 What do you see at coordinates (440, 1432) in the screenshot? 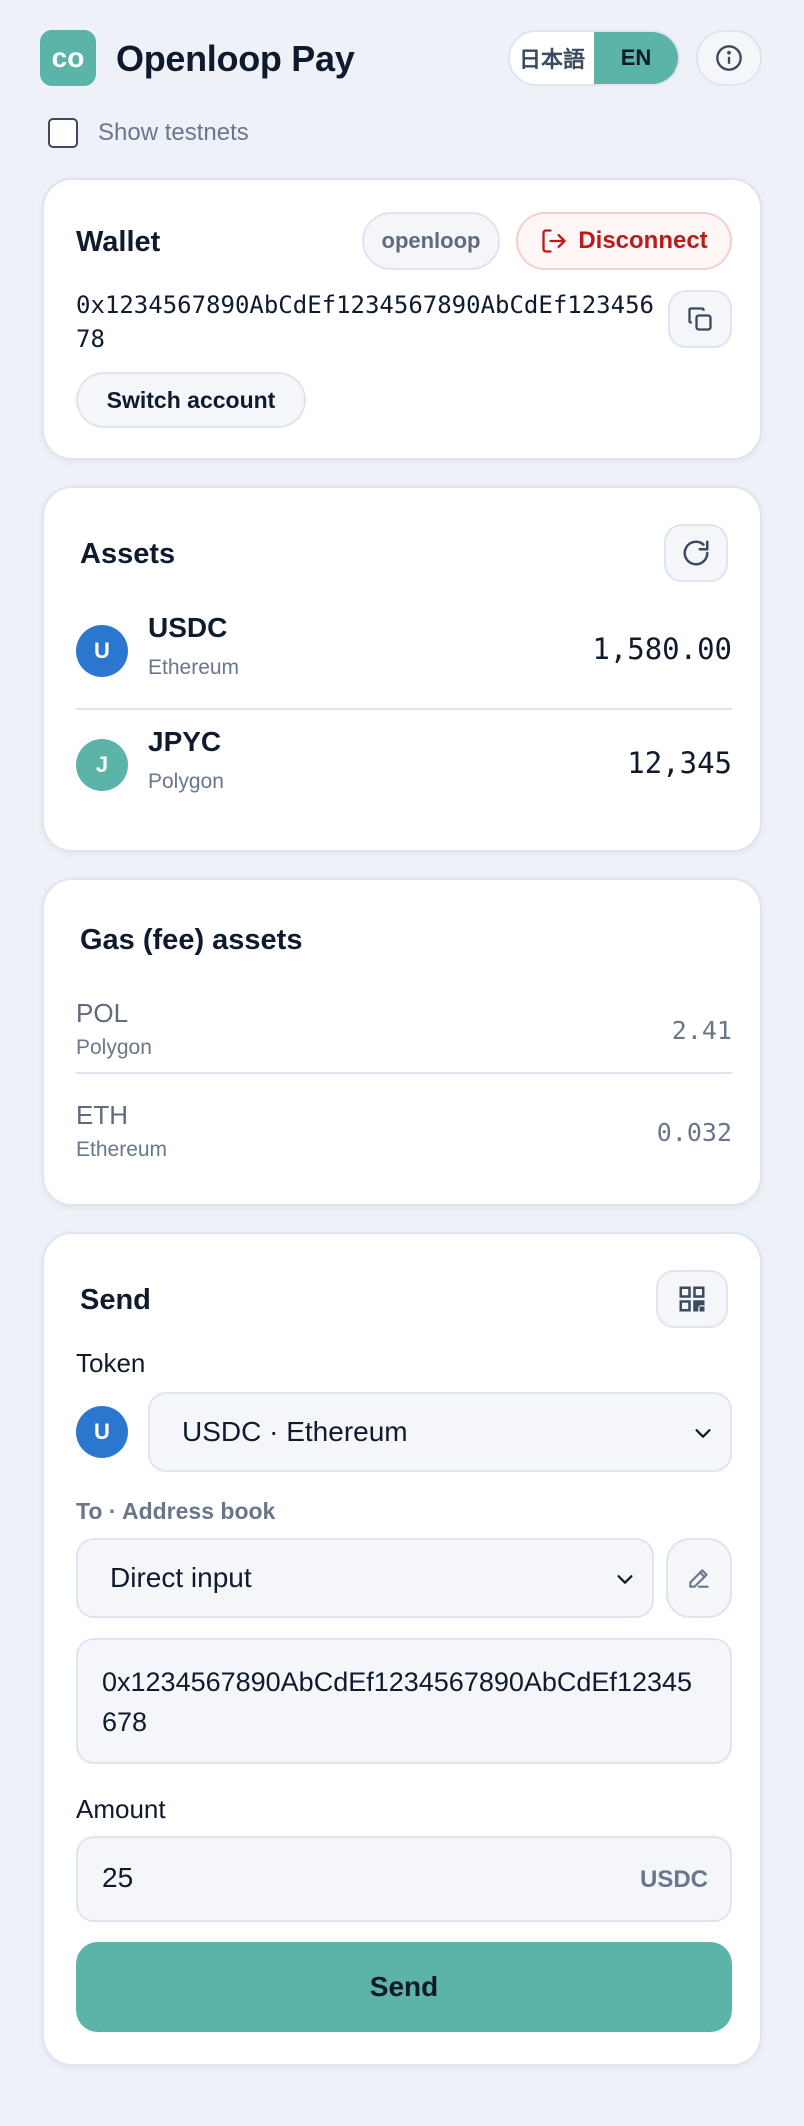
I see `token-select: USDC · Ethereum` at bounding box center [440, 1432].